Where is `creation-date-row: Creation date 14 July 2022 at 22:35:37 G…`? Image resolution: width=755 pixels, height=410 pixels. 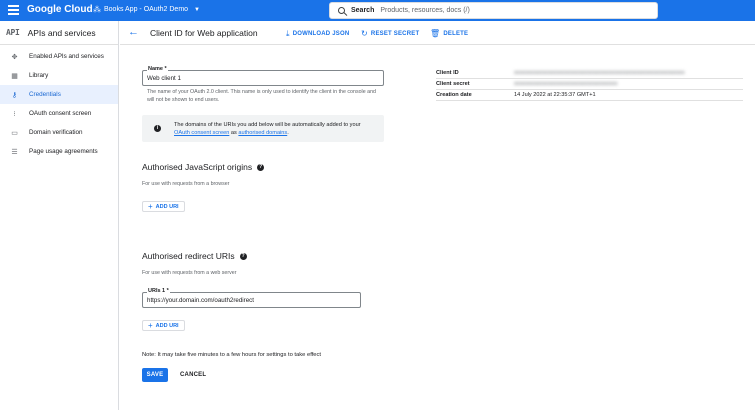 creation-date-row: Creation date 14 July 2022 at 22:35:37 G… is located at coordinates (589, 95).